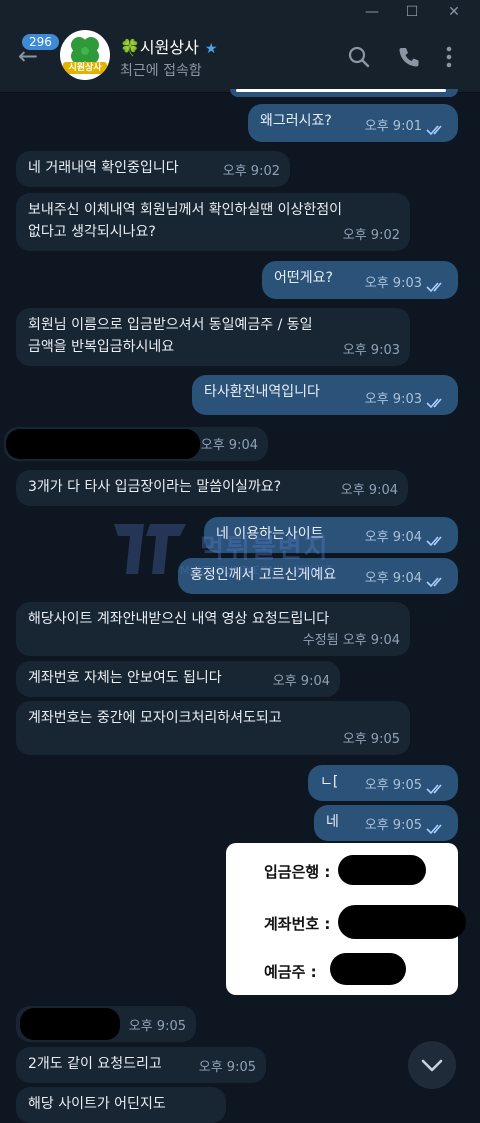  What do you see at coordinates (97, 1104) in the screenshot?
I see `message-text: 해당 사이트가 어딘지도` at bounding box center [97, 1104].